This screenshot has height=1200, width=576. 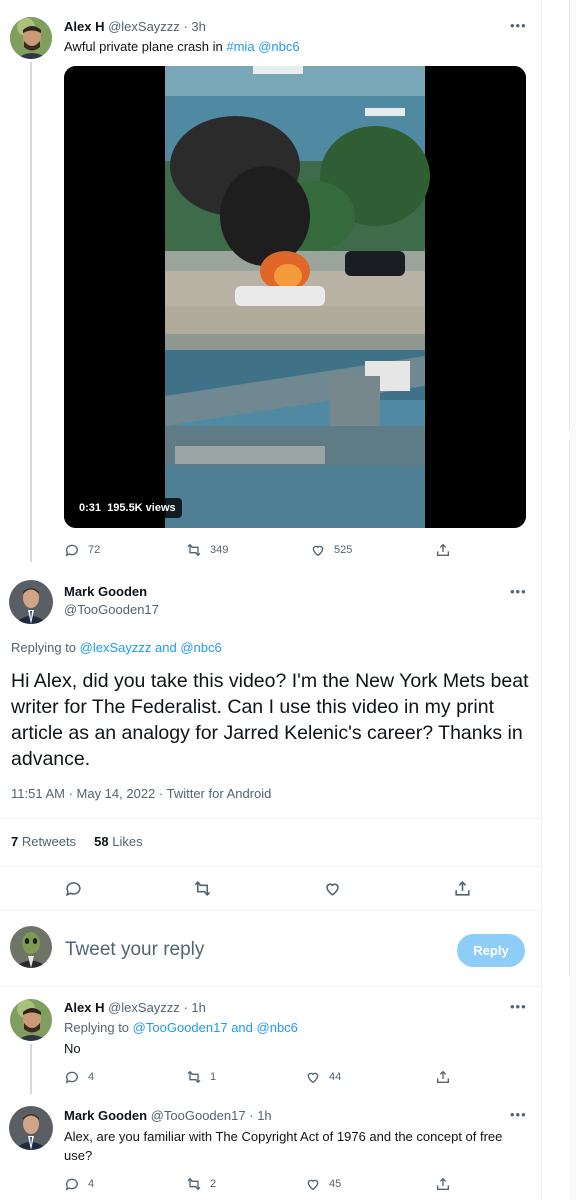 I want to click on retweets-count: 7, so click(x=15, y=841).